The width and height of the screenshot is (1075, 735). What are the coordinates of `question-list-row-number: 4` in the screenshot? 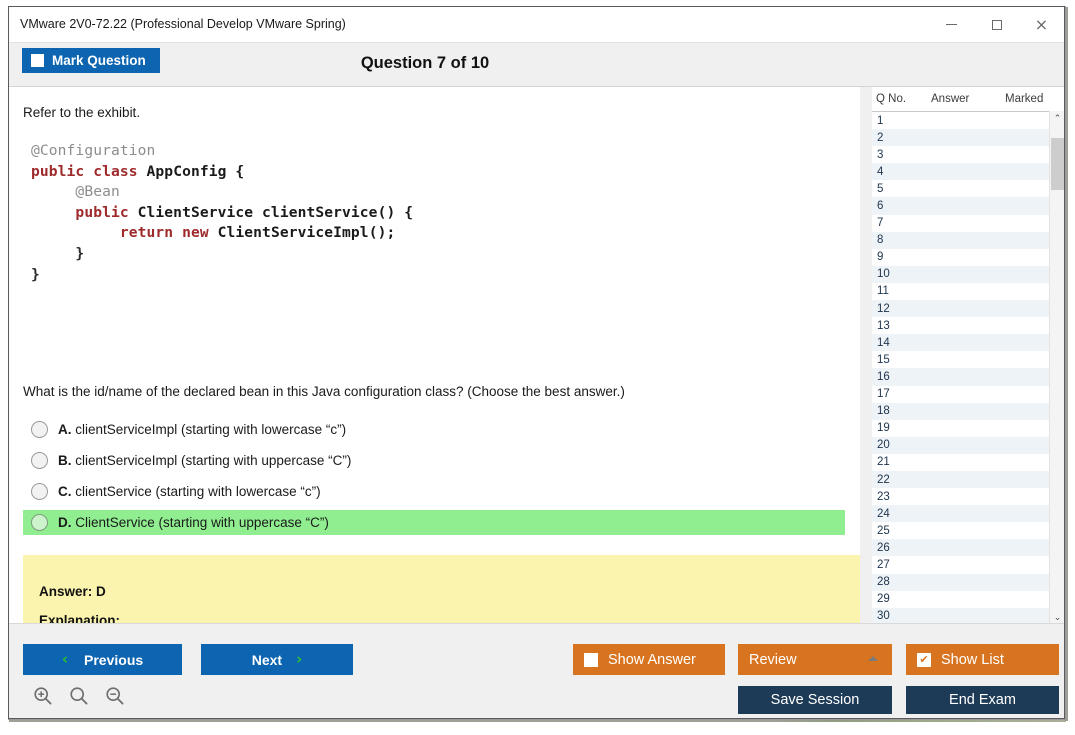 It's located at (880, 171).